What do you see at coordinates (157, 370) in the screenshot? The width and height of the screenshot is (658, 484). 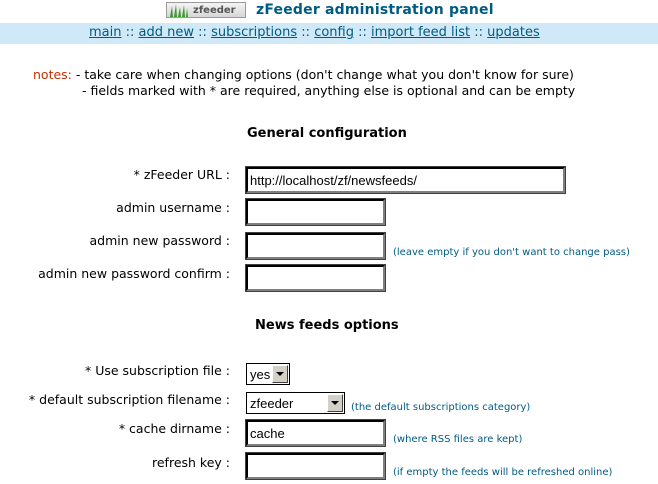 I see `use-subscription-label: * Use subscription file :` at bounding box center [157, 370].